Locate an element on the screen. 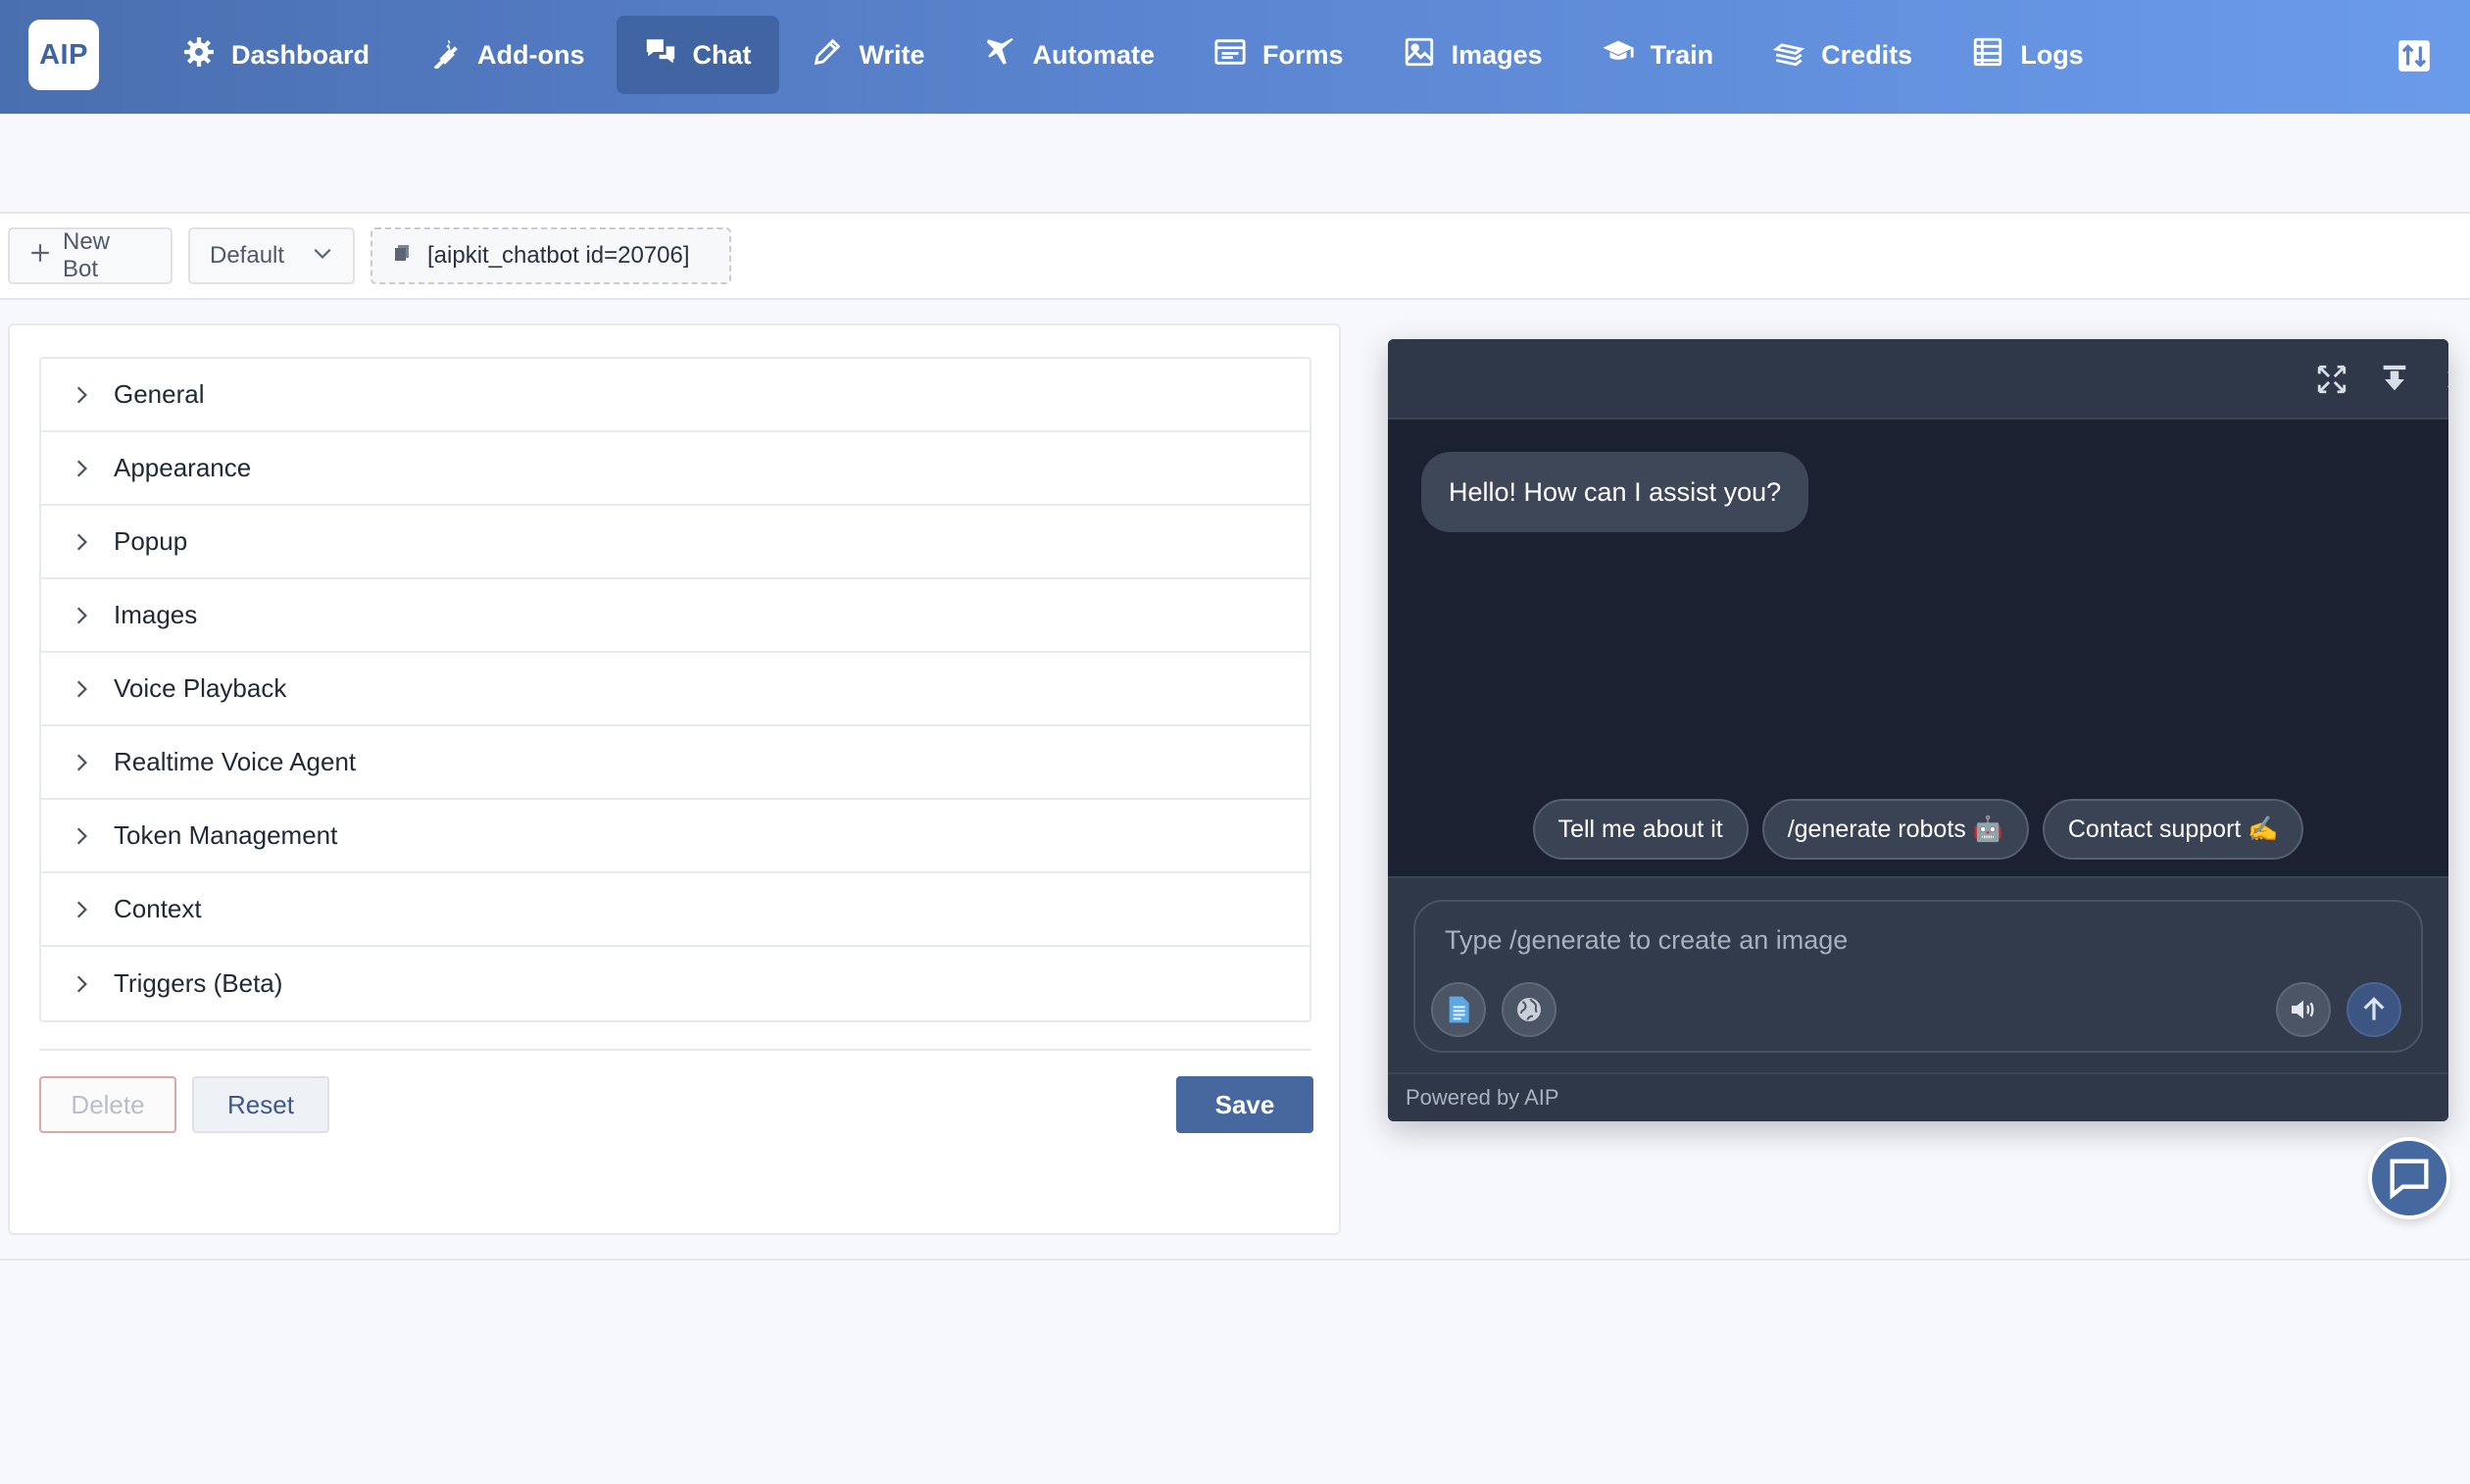 The image size is (2470, 1484). reset-button: Reset is located at coordinates (260, 1104).